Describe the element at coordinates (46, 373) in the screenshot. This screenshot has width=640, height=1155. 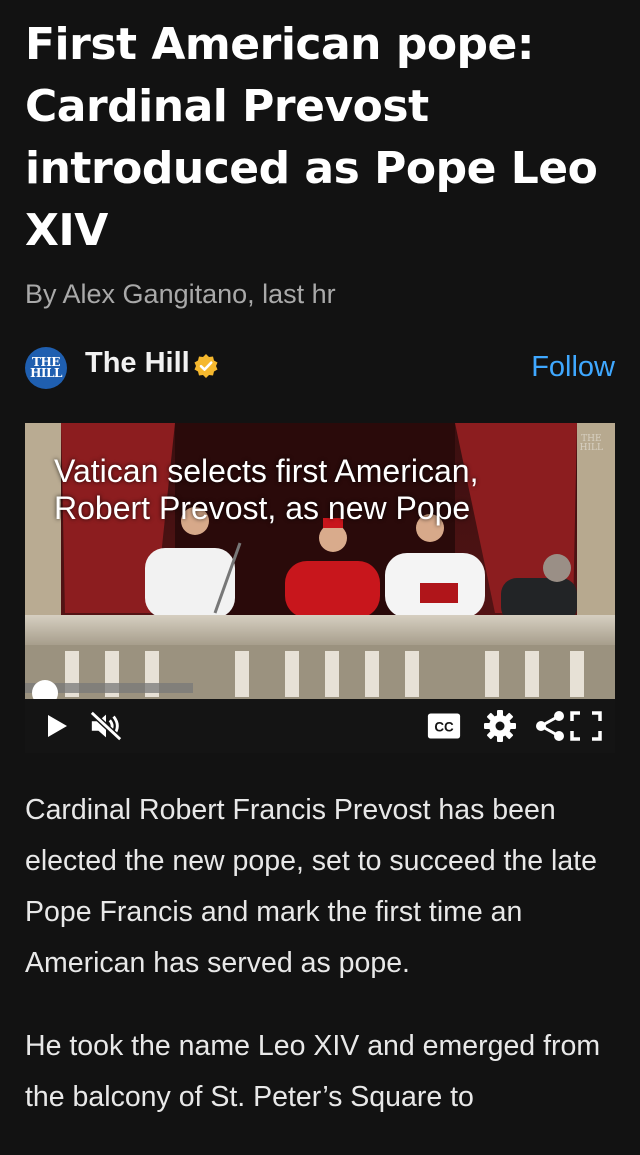
I see `source-logo-line: HILL` at that location.